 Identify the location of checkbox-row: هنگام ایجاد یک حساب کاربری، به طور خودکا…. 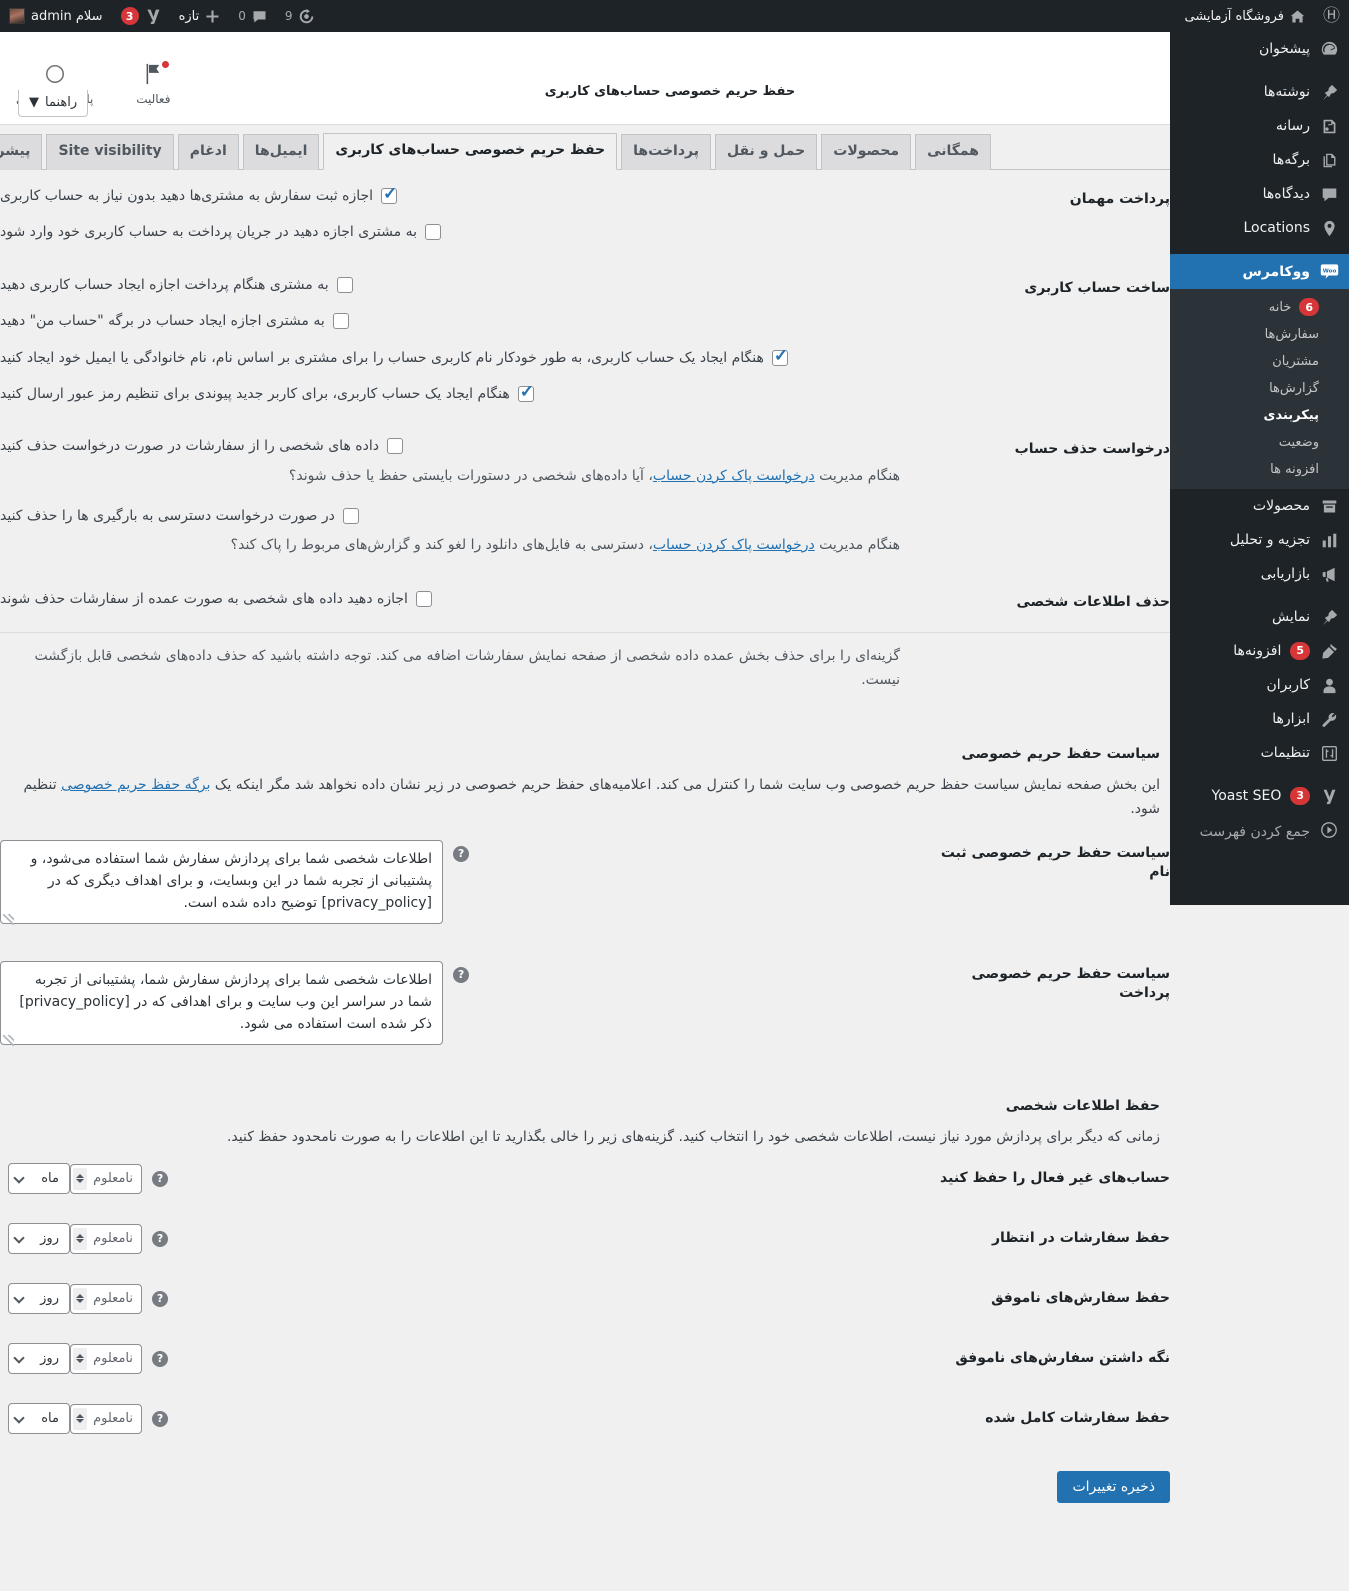
(450, 358).